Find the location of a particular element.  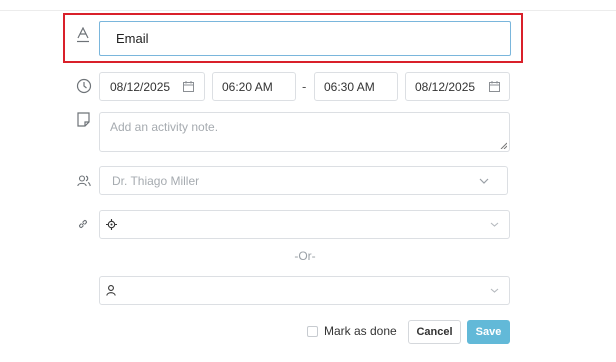

activity-title-value: Email is located at coordinates (132, 38).